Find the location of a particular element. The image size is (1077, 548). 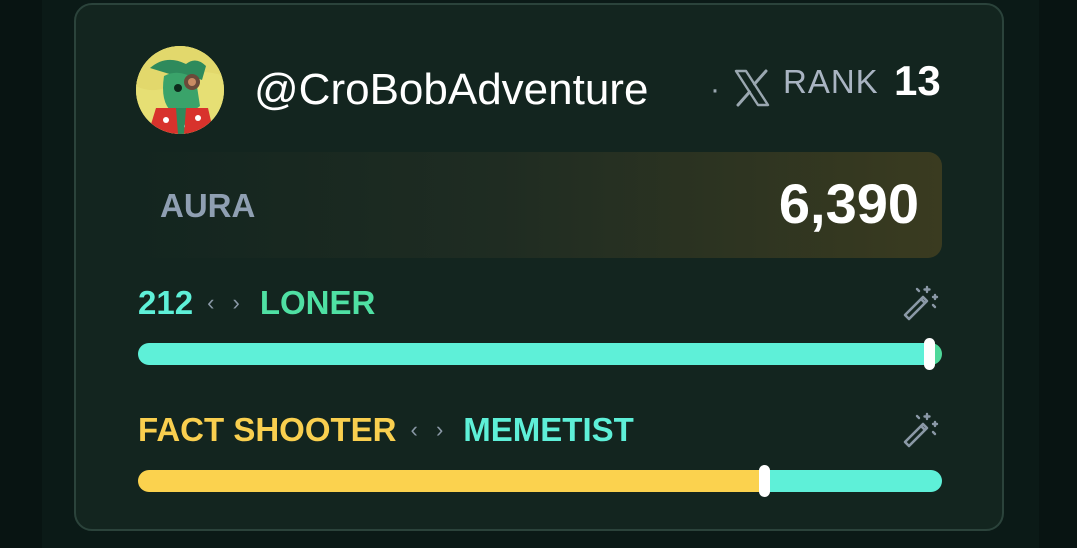

trait-1-slider is located at coordinates (540, 354).